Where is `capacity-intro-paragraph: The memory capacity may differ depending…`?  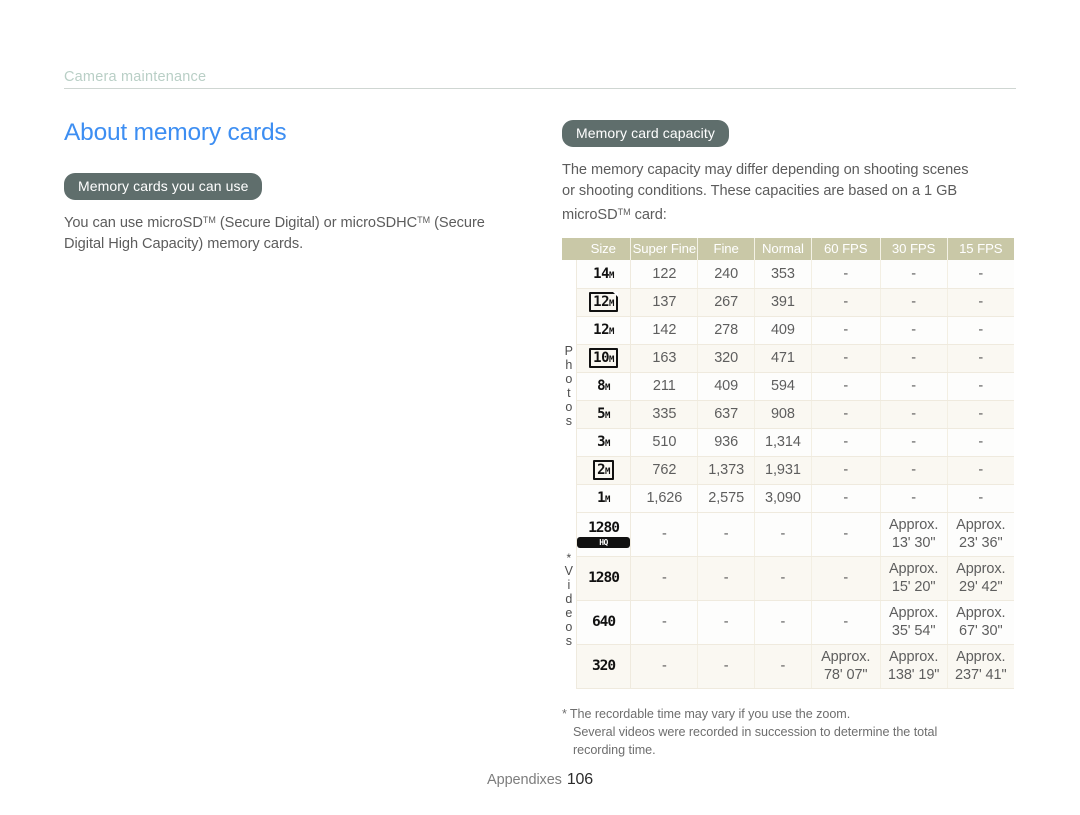
capacity-intro-paragraph: The memory capacity may differ depending… is located at coordinates (789, 193).